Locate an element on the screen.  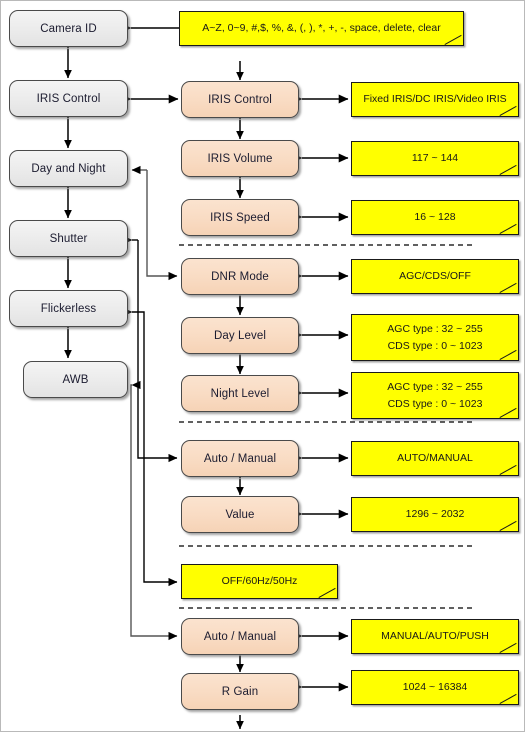
node-label: Day Level is located at coordinates (240, 335).